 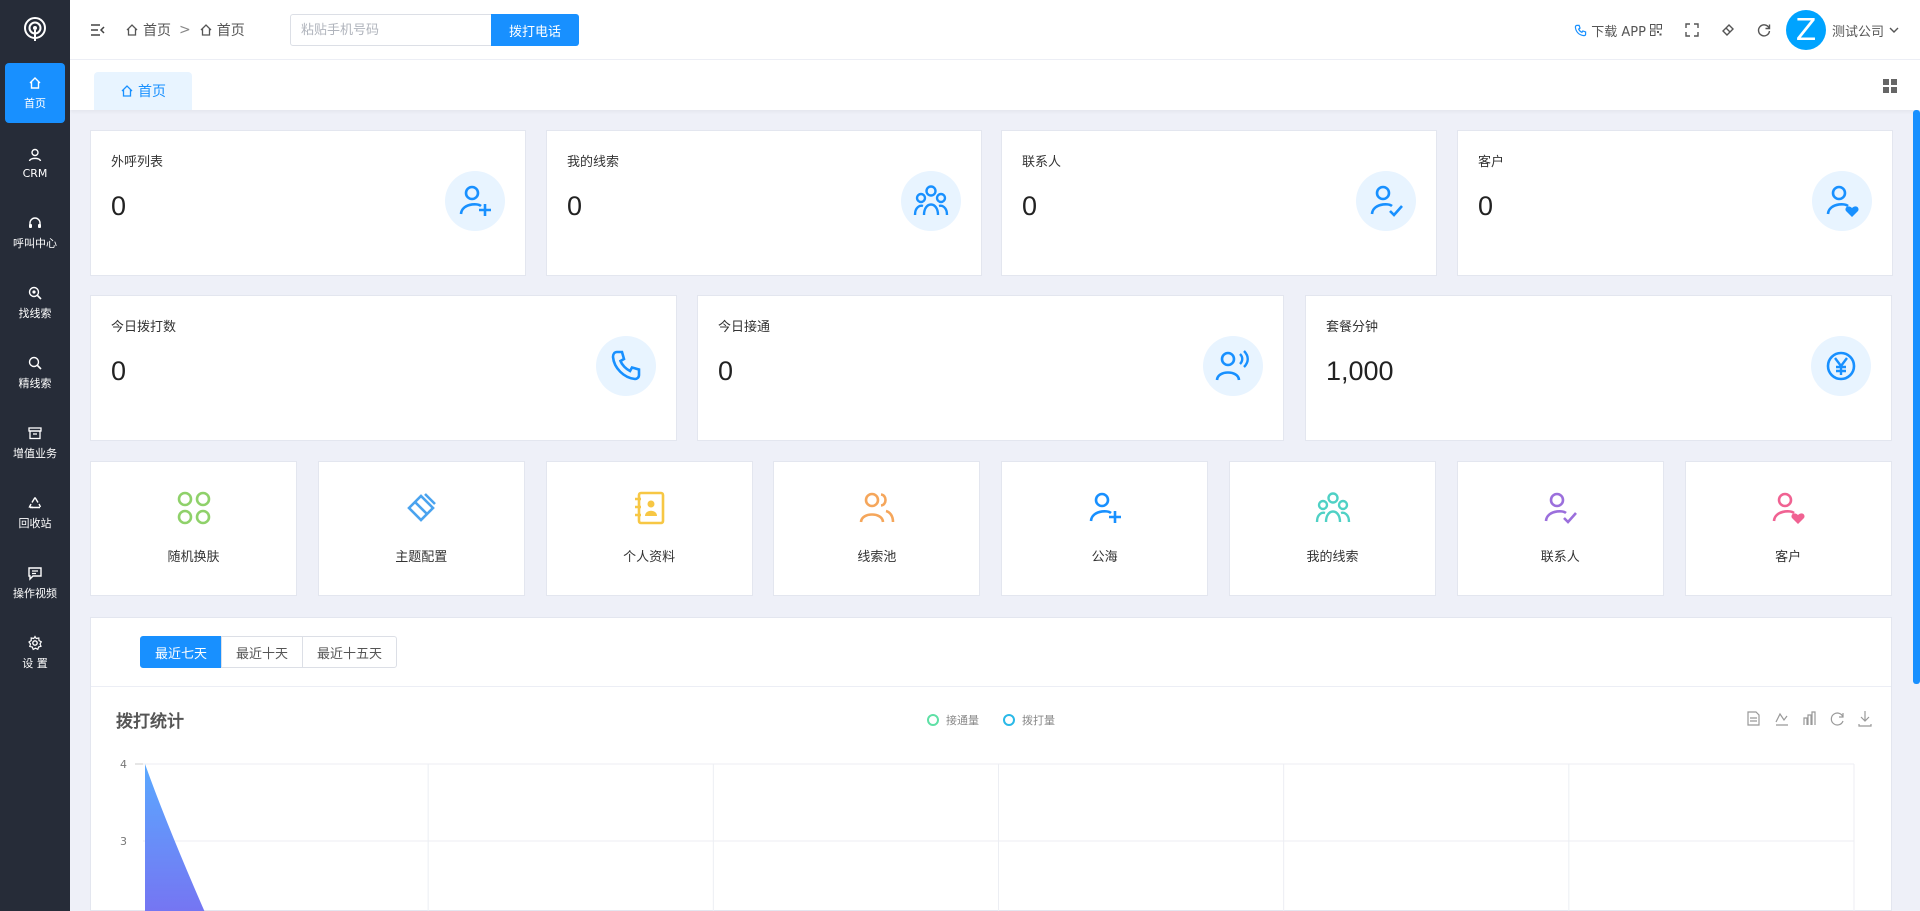 I want to click on sidebar-item-label: 找线索, so click(x=35, y=313).